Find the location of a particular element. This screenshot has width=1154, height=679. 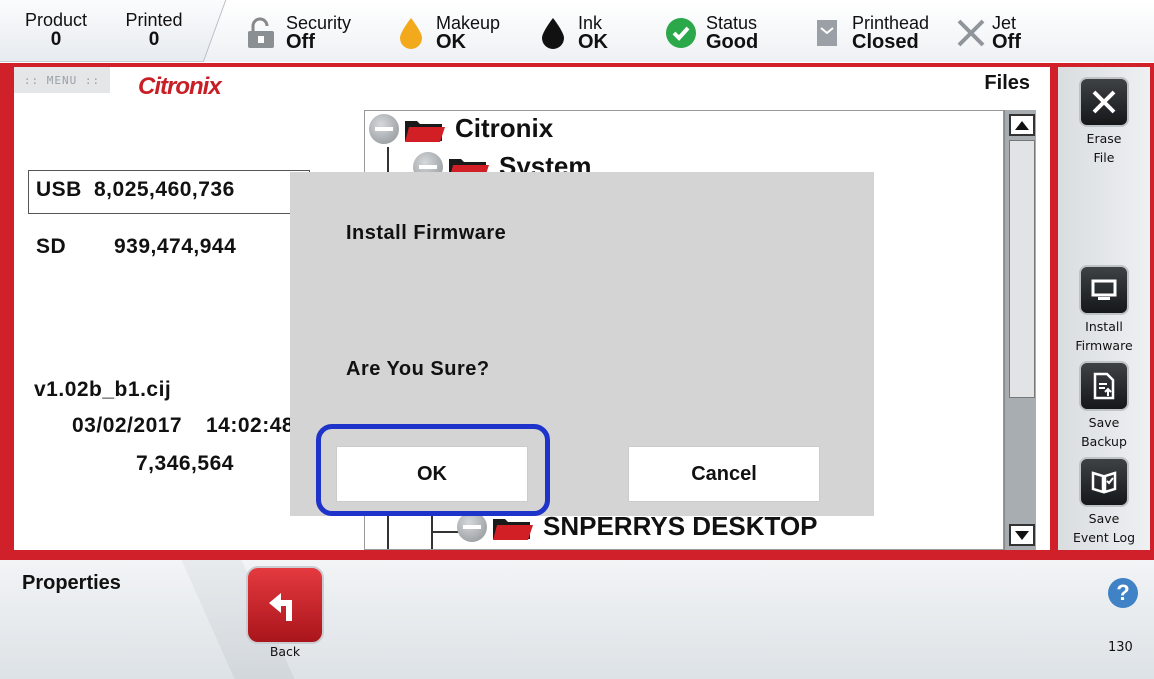

eventlog-label: Save is located at coordinates (1104, 518).